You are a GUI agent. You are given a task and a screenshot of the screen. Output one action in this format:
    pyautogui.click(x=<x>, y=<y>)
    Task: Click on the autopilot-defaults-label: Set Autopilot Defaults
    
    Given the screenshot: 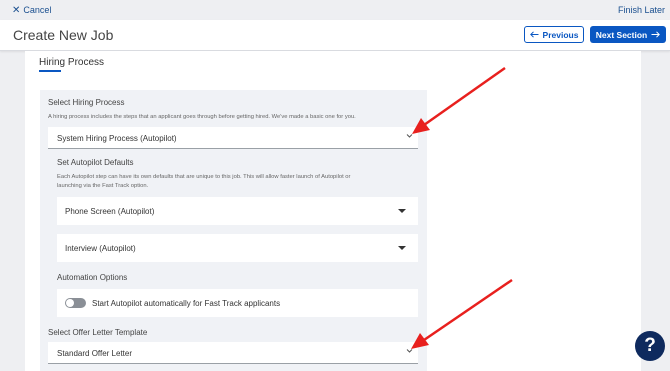 What is the action you would take?
    pyautogui.click(x=95, y=162)
    